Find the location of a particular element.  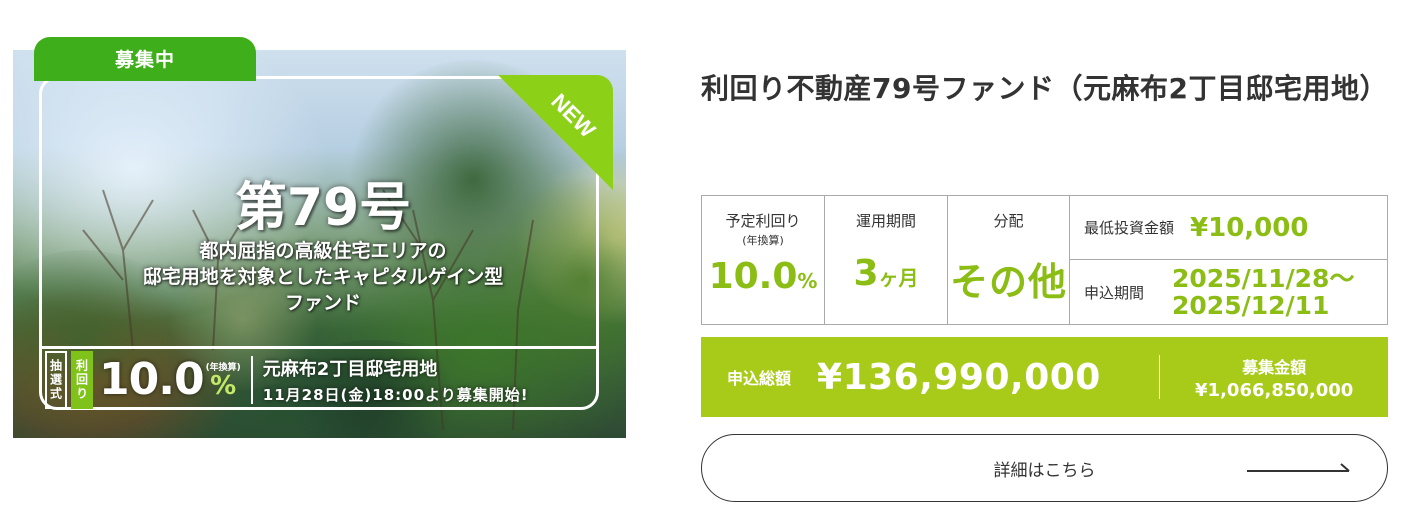

details-button-label: 詳細はこちら is located at coordinates (1044, 470).